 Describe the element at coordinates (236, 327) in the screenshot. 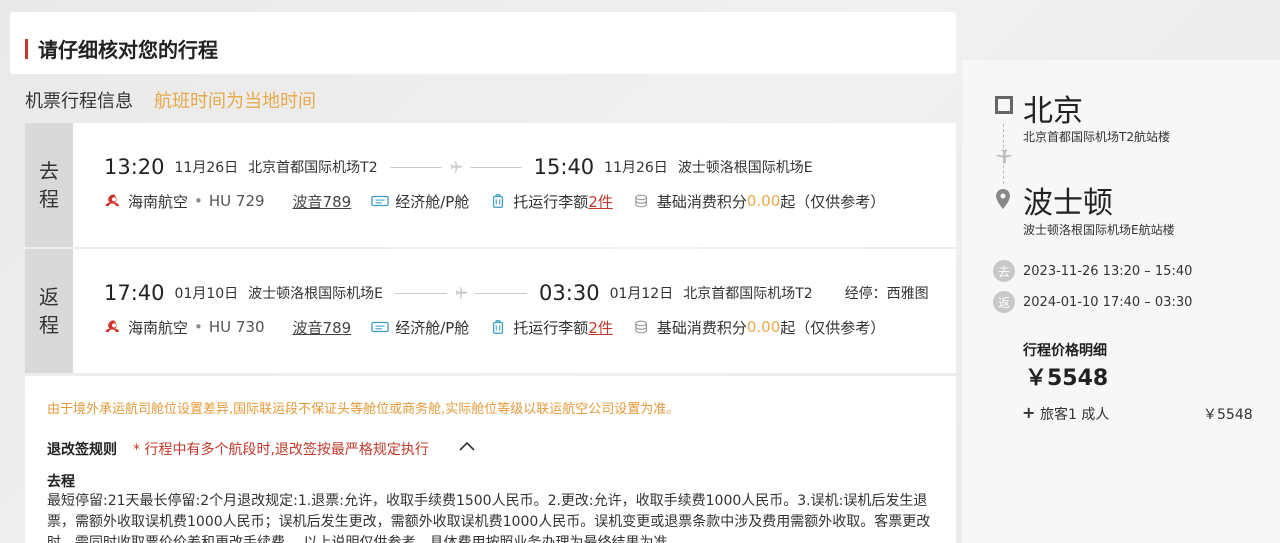

I see `flight-number: HU 730` at that location.